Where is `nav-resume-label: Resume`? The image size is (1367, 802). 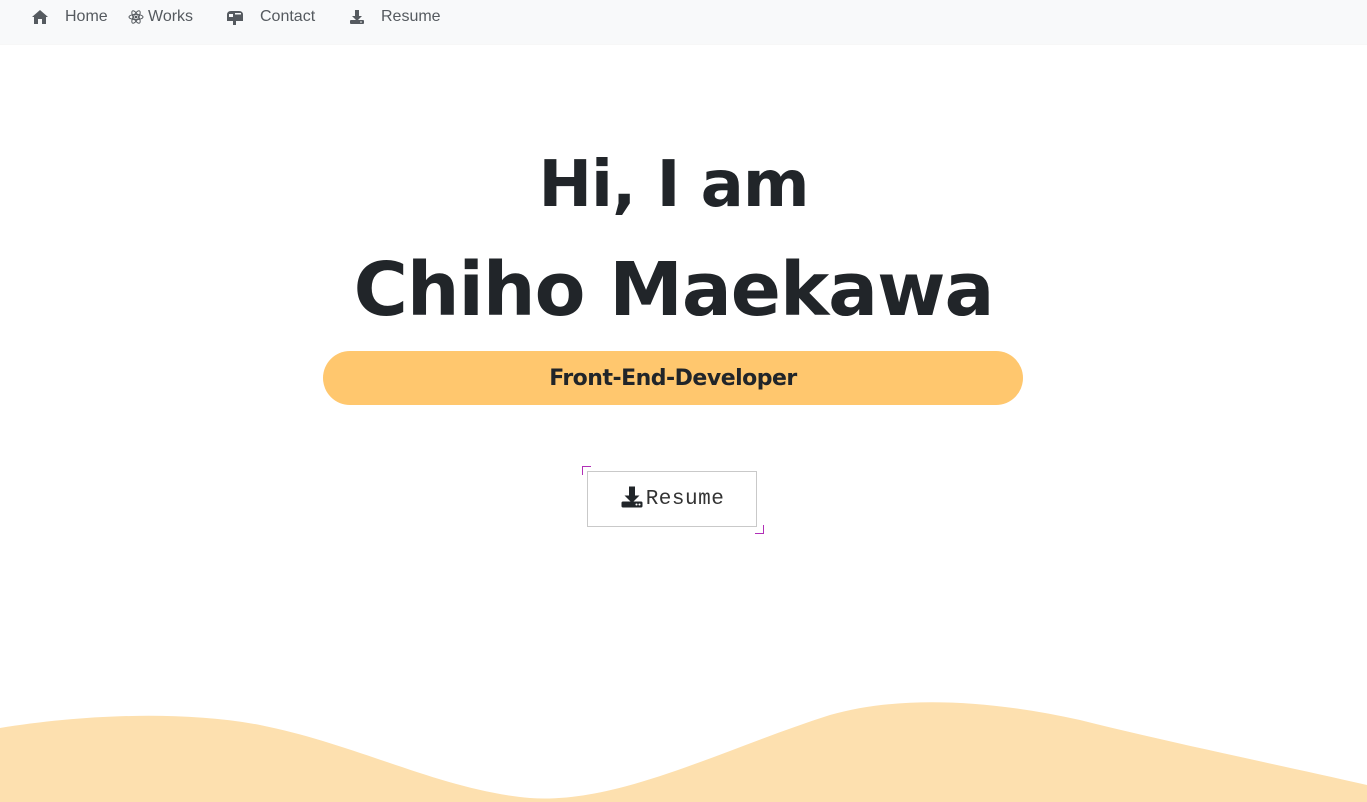
nav-resume-label: Resume is located at coordinates (411, 16).